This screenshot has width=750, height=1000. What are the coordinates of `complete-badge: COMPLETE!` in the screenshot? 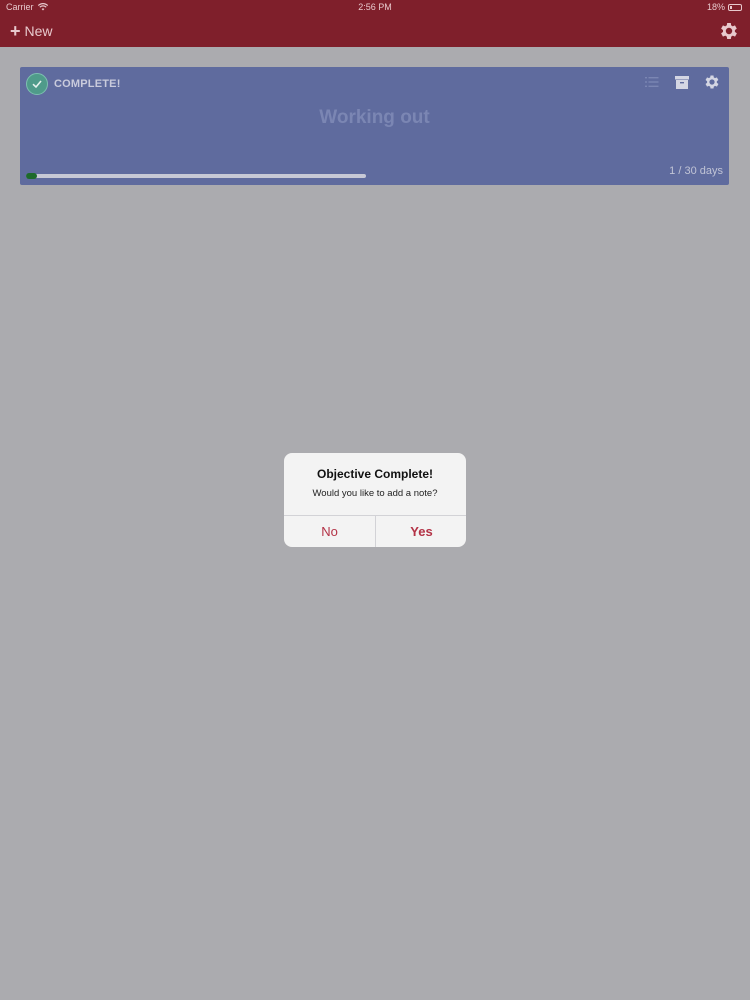 It's located at (73, 84).